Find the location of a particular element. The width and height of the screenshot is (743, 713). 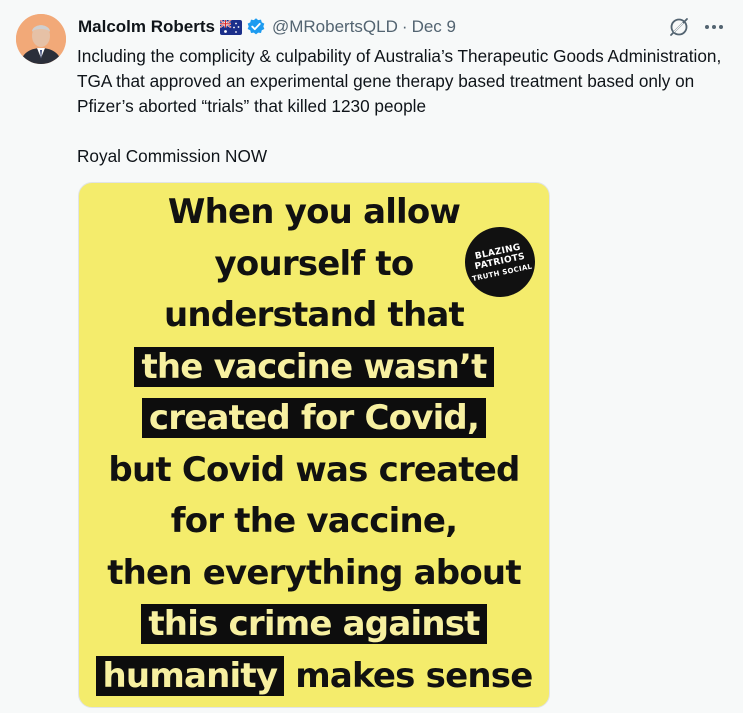

meme-highlight-line: this crime against is located at coordinates (314, 624).